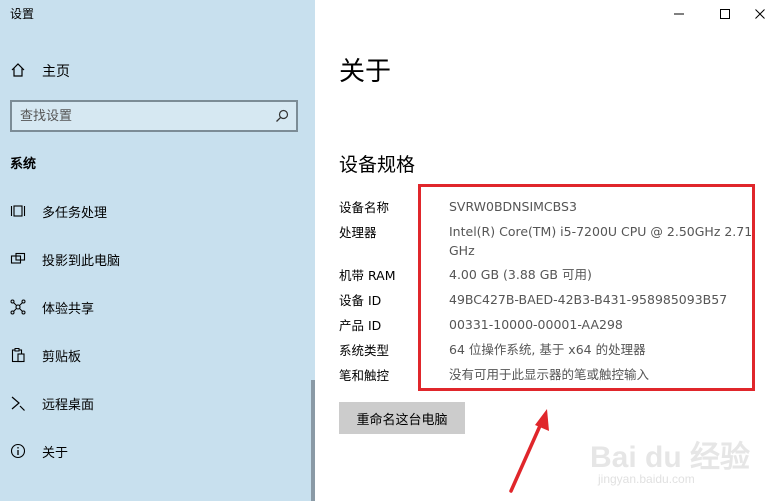  Describe the element at coordinates (23, 164) in the screenshot. I see `section-label-system: 系统` at that location.